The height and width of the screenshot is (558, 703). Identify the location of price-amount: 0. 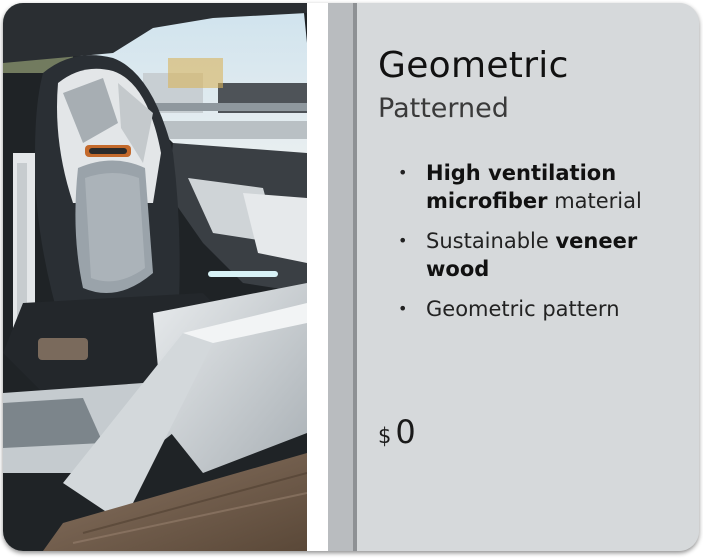
(405, 432).